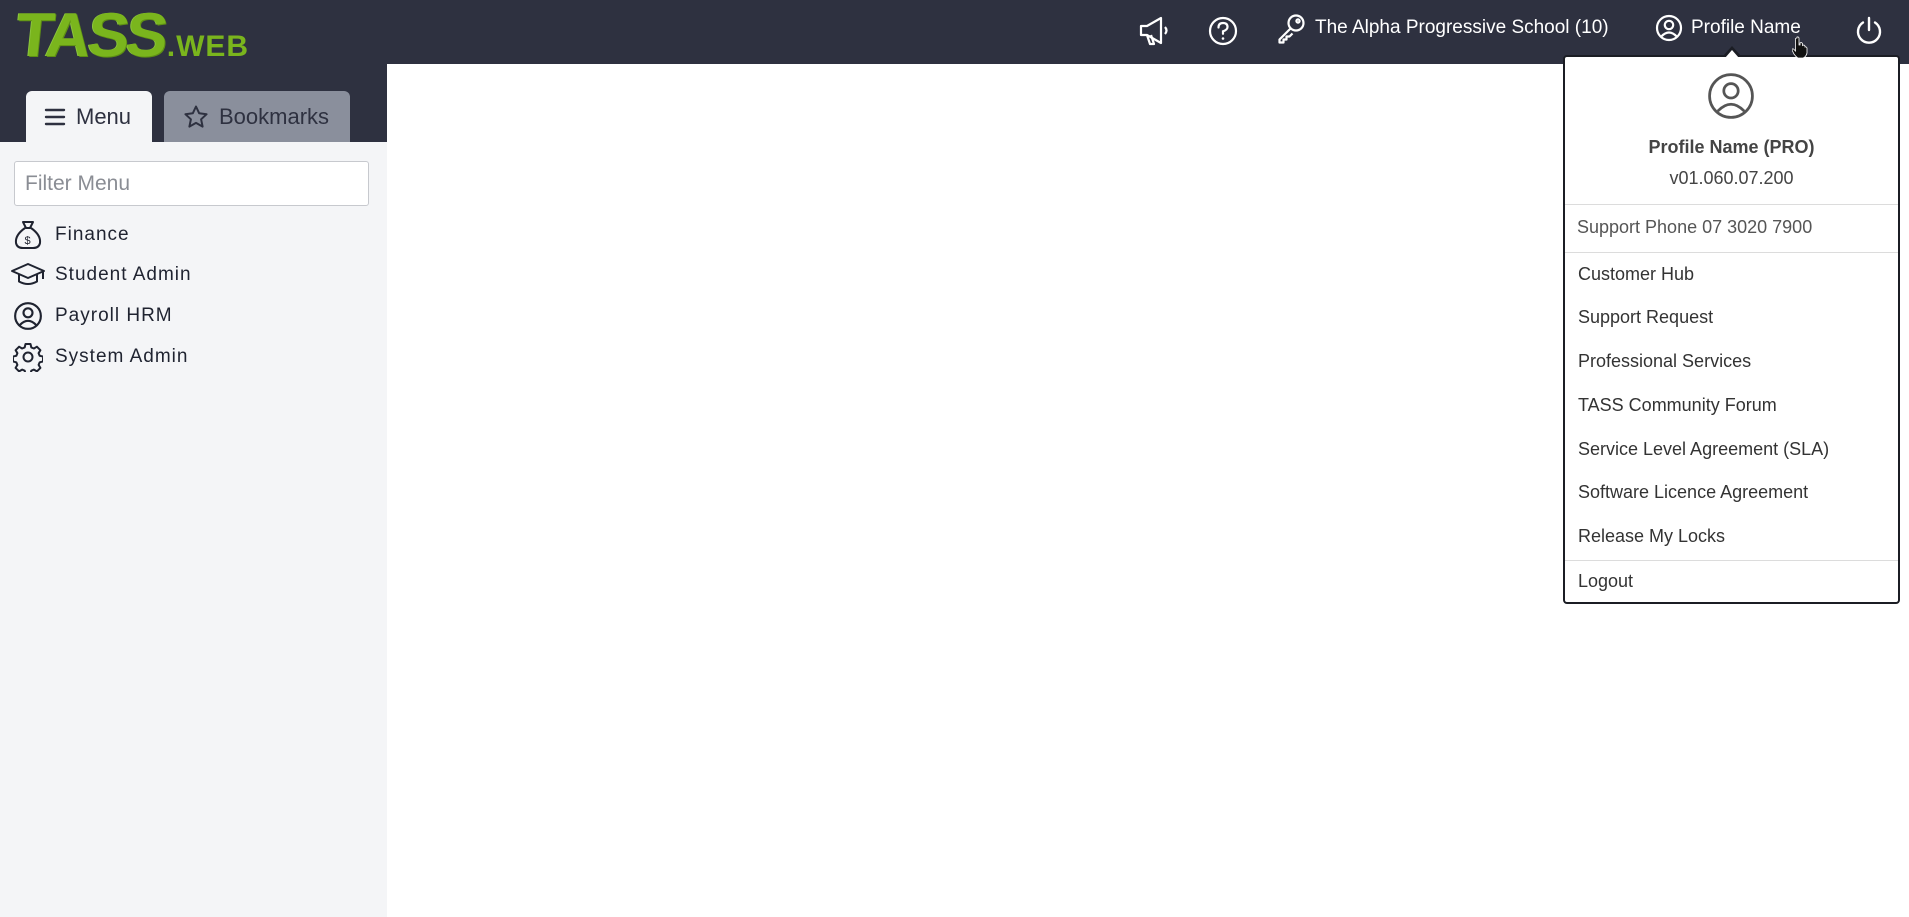 Image resolution: width=1909 pixels, height=917 pixels. Describe the element at coordinates (1651, 536) in the screenshot. I see `release-locks-link: Release My Locks` at that location.